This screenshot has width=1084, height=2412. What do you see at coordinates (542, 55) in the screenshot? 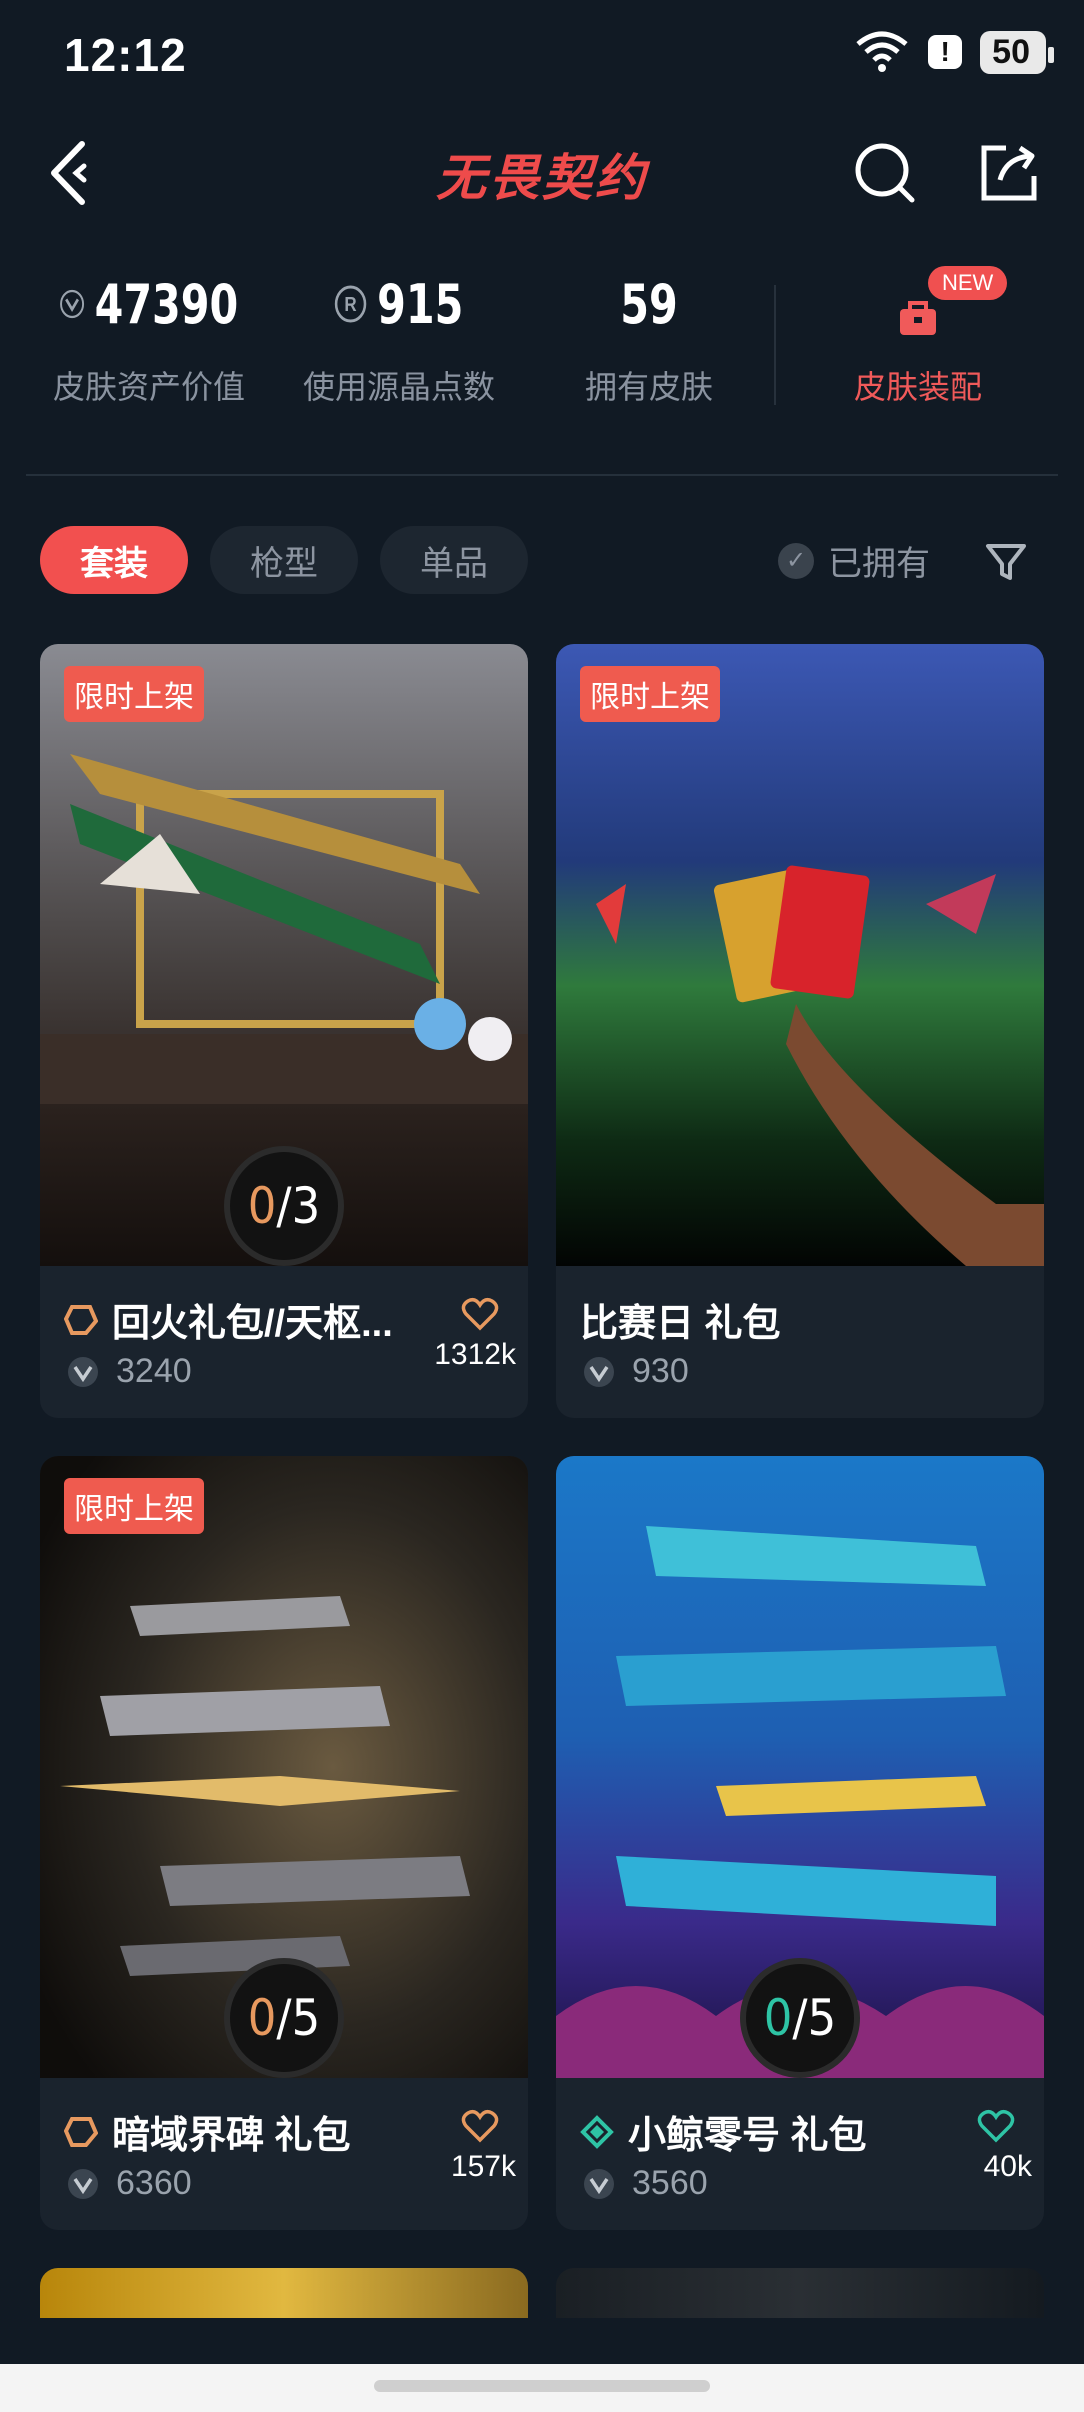
I see `status-bar: 12:12 ! 50` at bounding box center [542, 55].